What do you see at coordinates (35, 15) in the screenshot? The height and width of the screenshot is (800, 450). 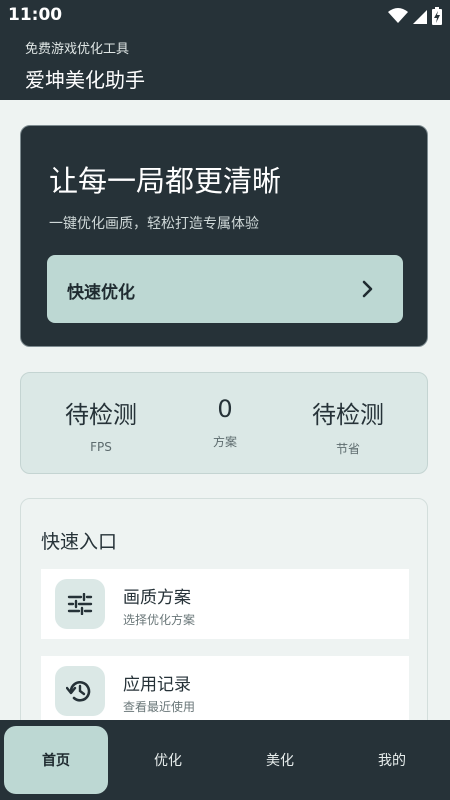 I see `status-time: 11:00` at bounding box center [35, 15].